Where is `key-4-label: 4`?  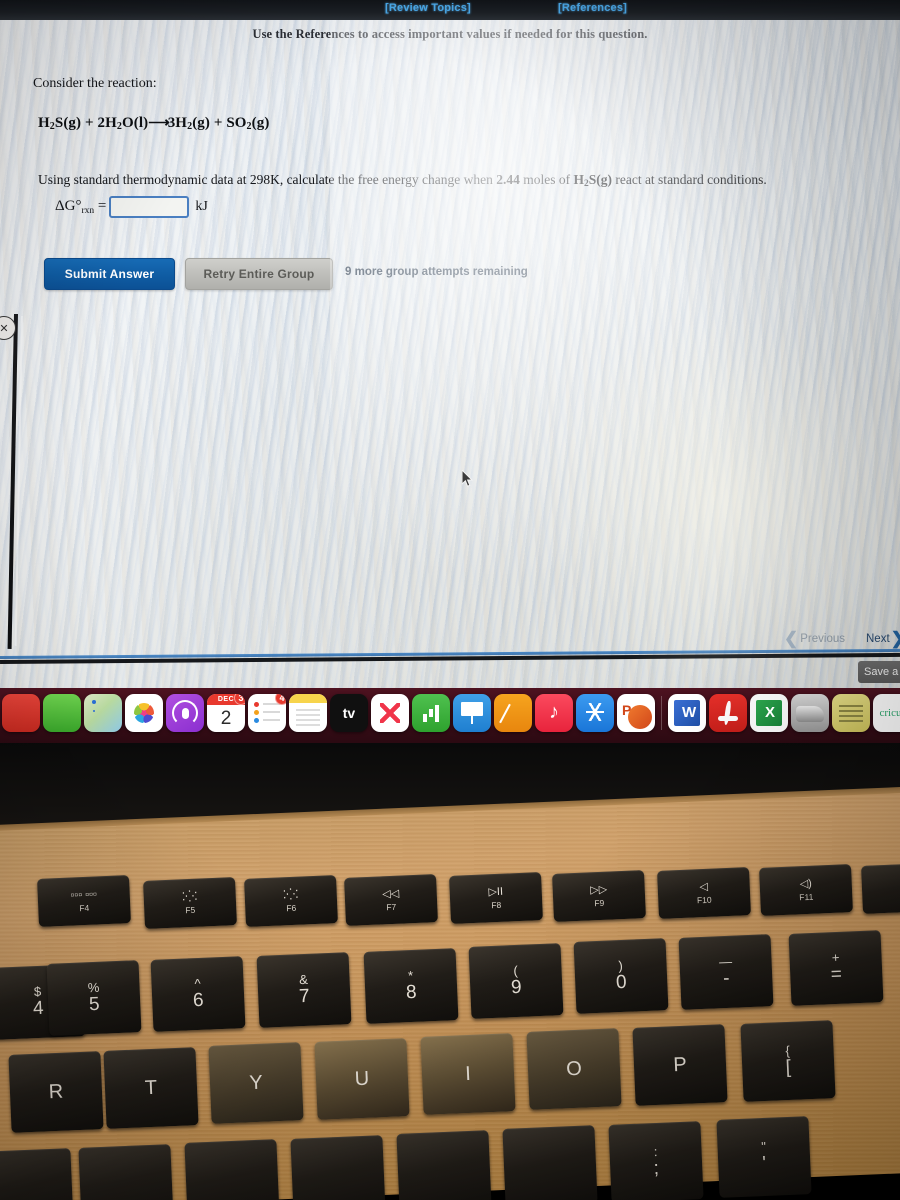
key-4-label: 4 is located at coordinates (38, 1008).